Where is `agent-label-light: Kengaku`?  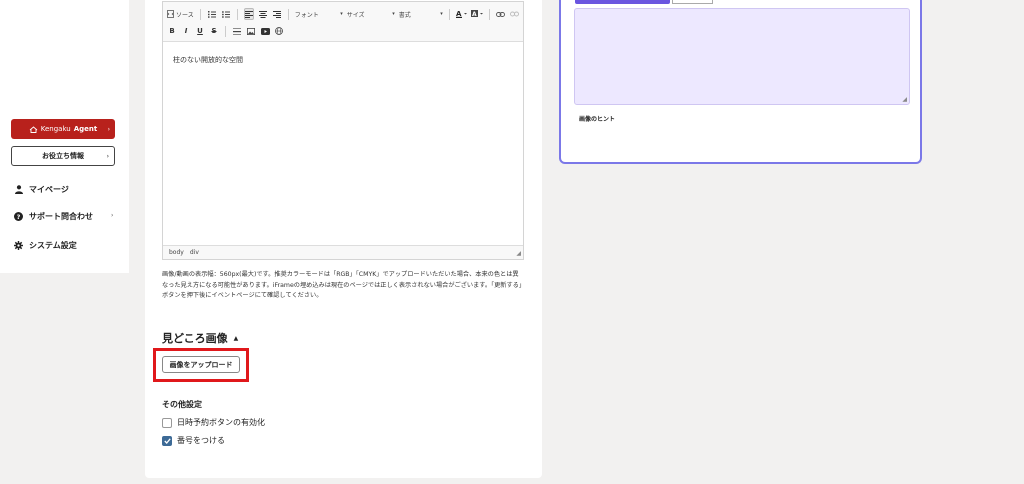
agent-label-light: Kengaku is located at coordinates (55, 129).